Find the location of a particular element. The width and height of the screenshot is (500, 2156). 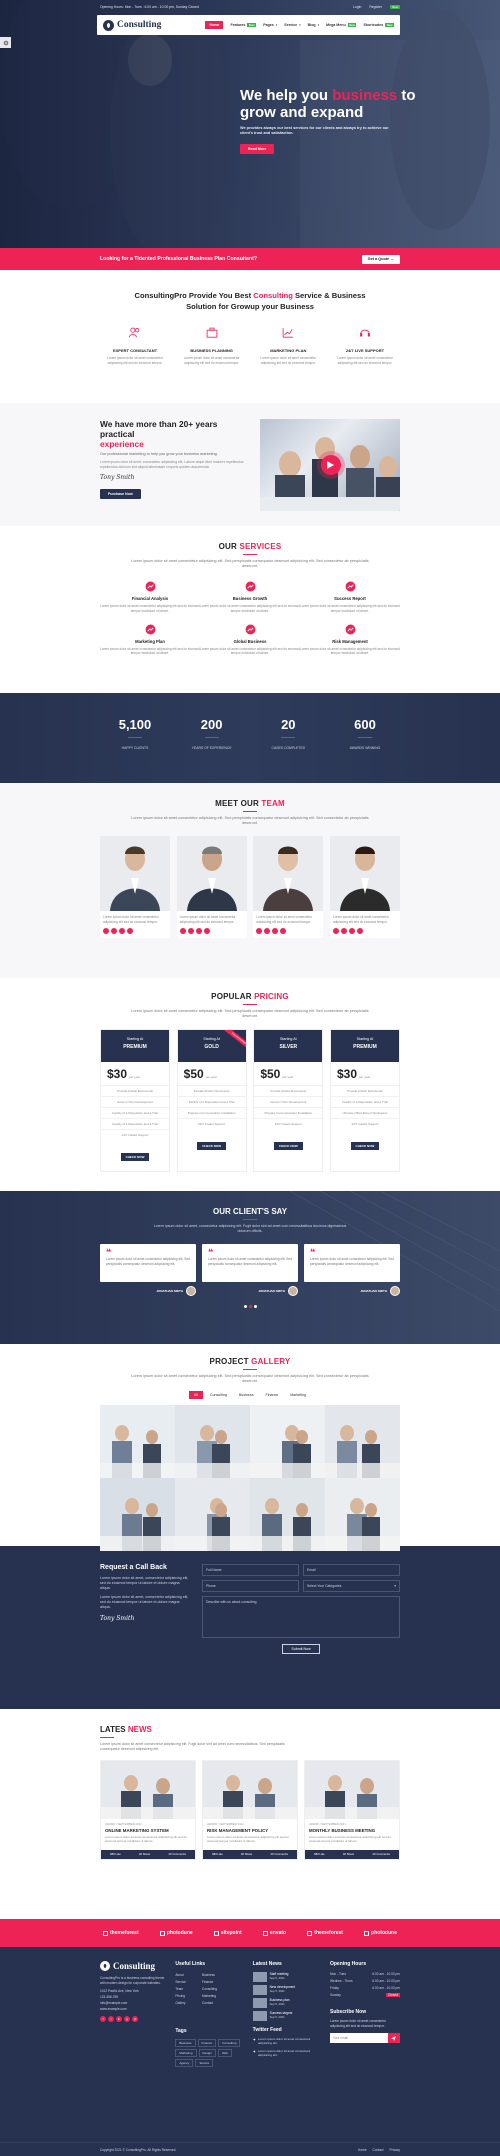

tag: Finance is located at coordinates (207, 2043).